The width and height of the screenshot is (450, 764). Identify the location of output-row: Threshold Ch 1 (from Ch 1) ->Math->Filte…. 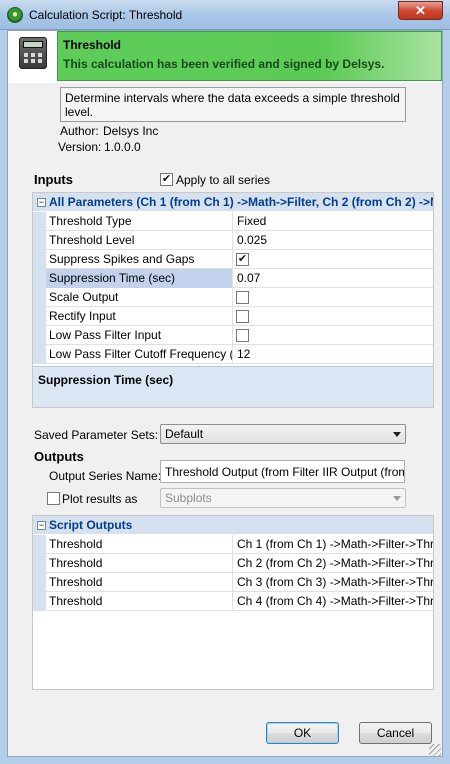
(233, 544).